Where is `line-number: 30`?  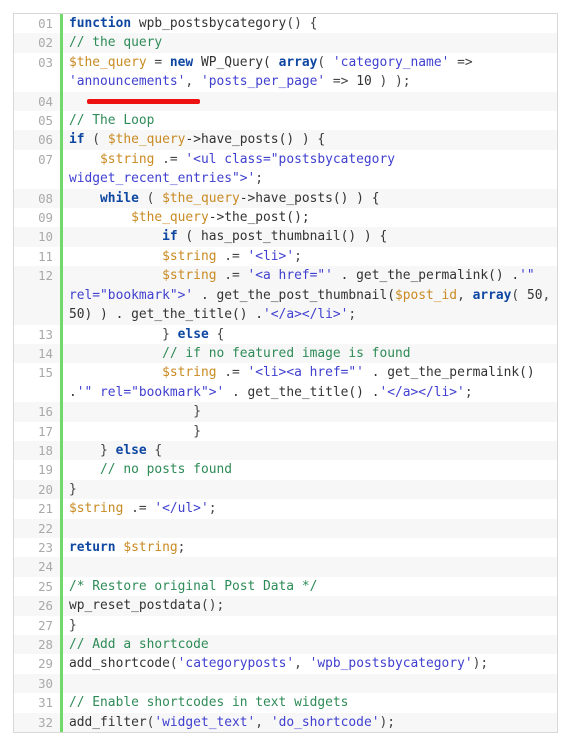 line-number: 30 is located at coordinates (45, 683).